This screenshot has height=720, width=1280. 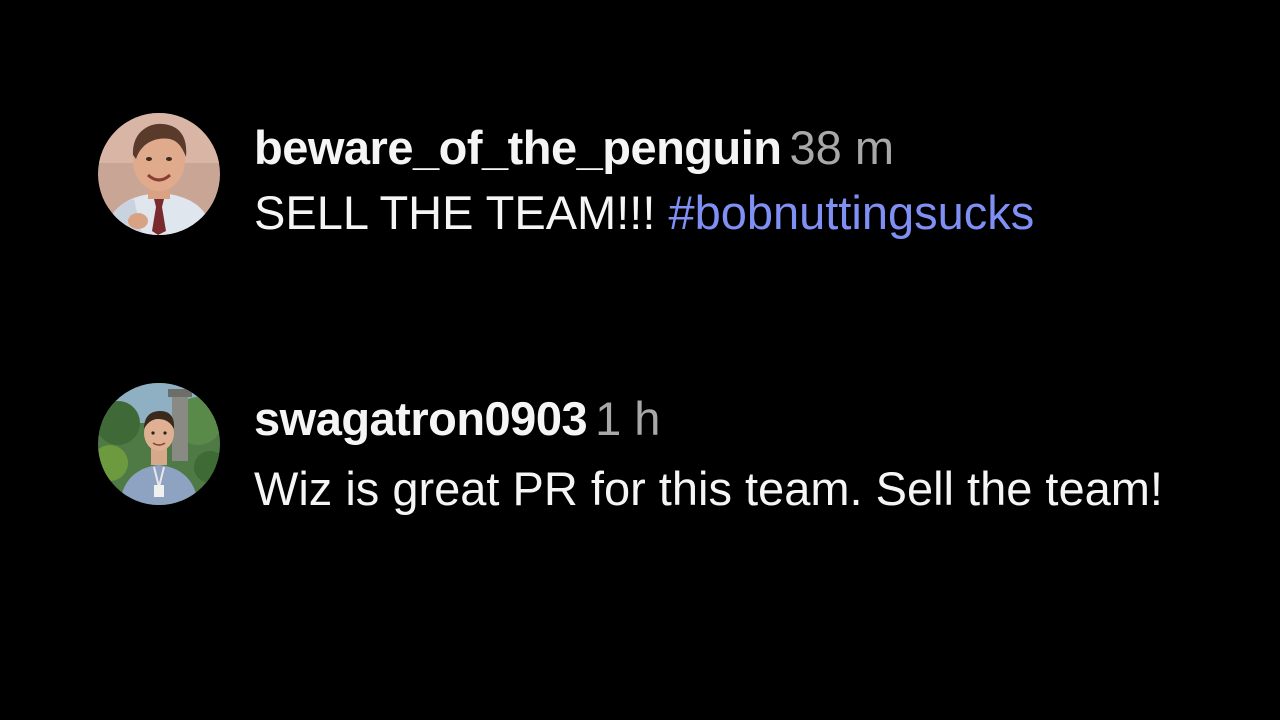 What do you see at coordinates (518, 147) in the screenshot?
I see `username: beware_of_the_penguin` at bounding box center [518, 147].